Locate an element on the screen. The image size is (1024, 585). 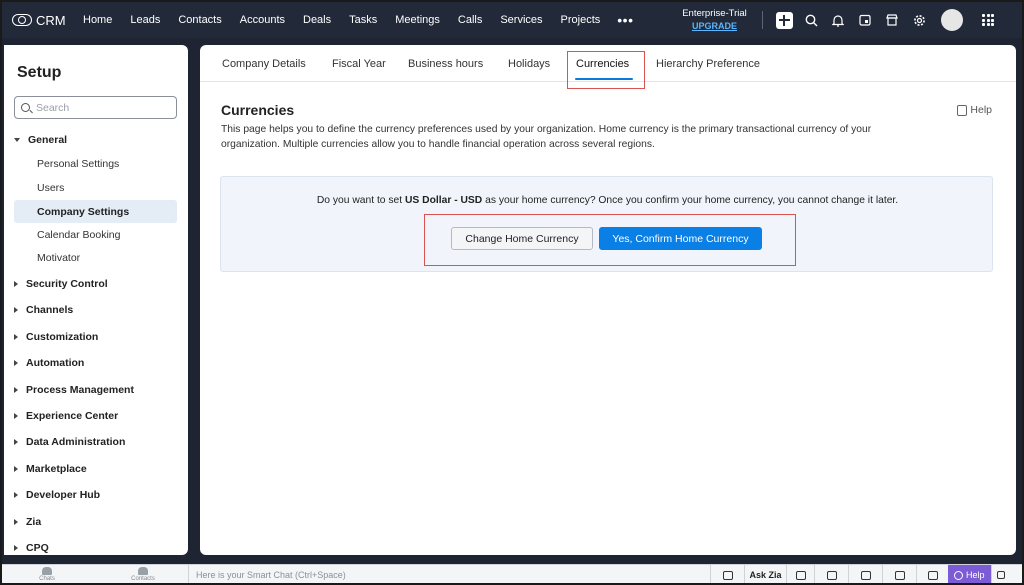
history-icon is located at coordinates (932, 575).